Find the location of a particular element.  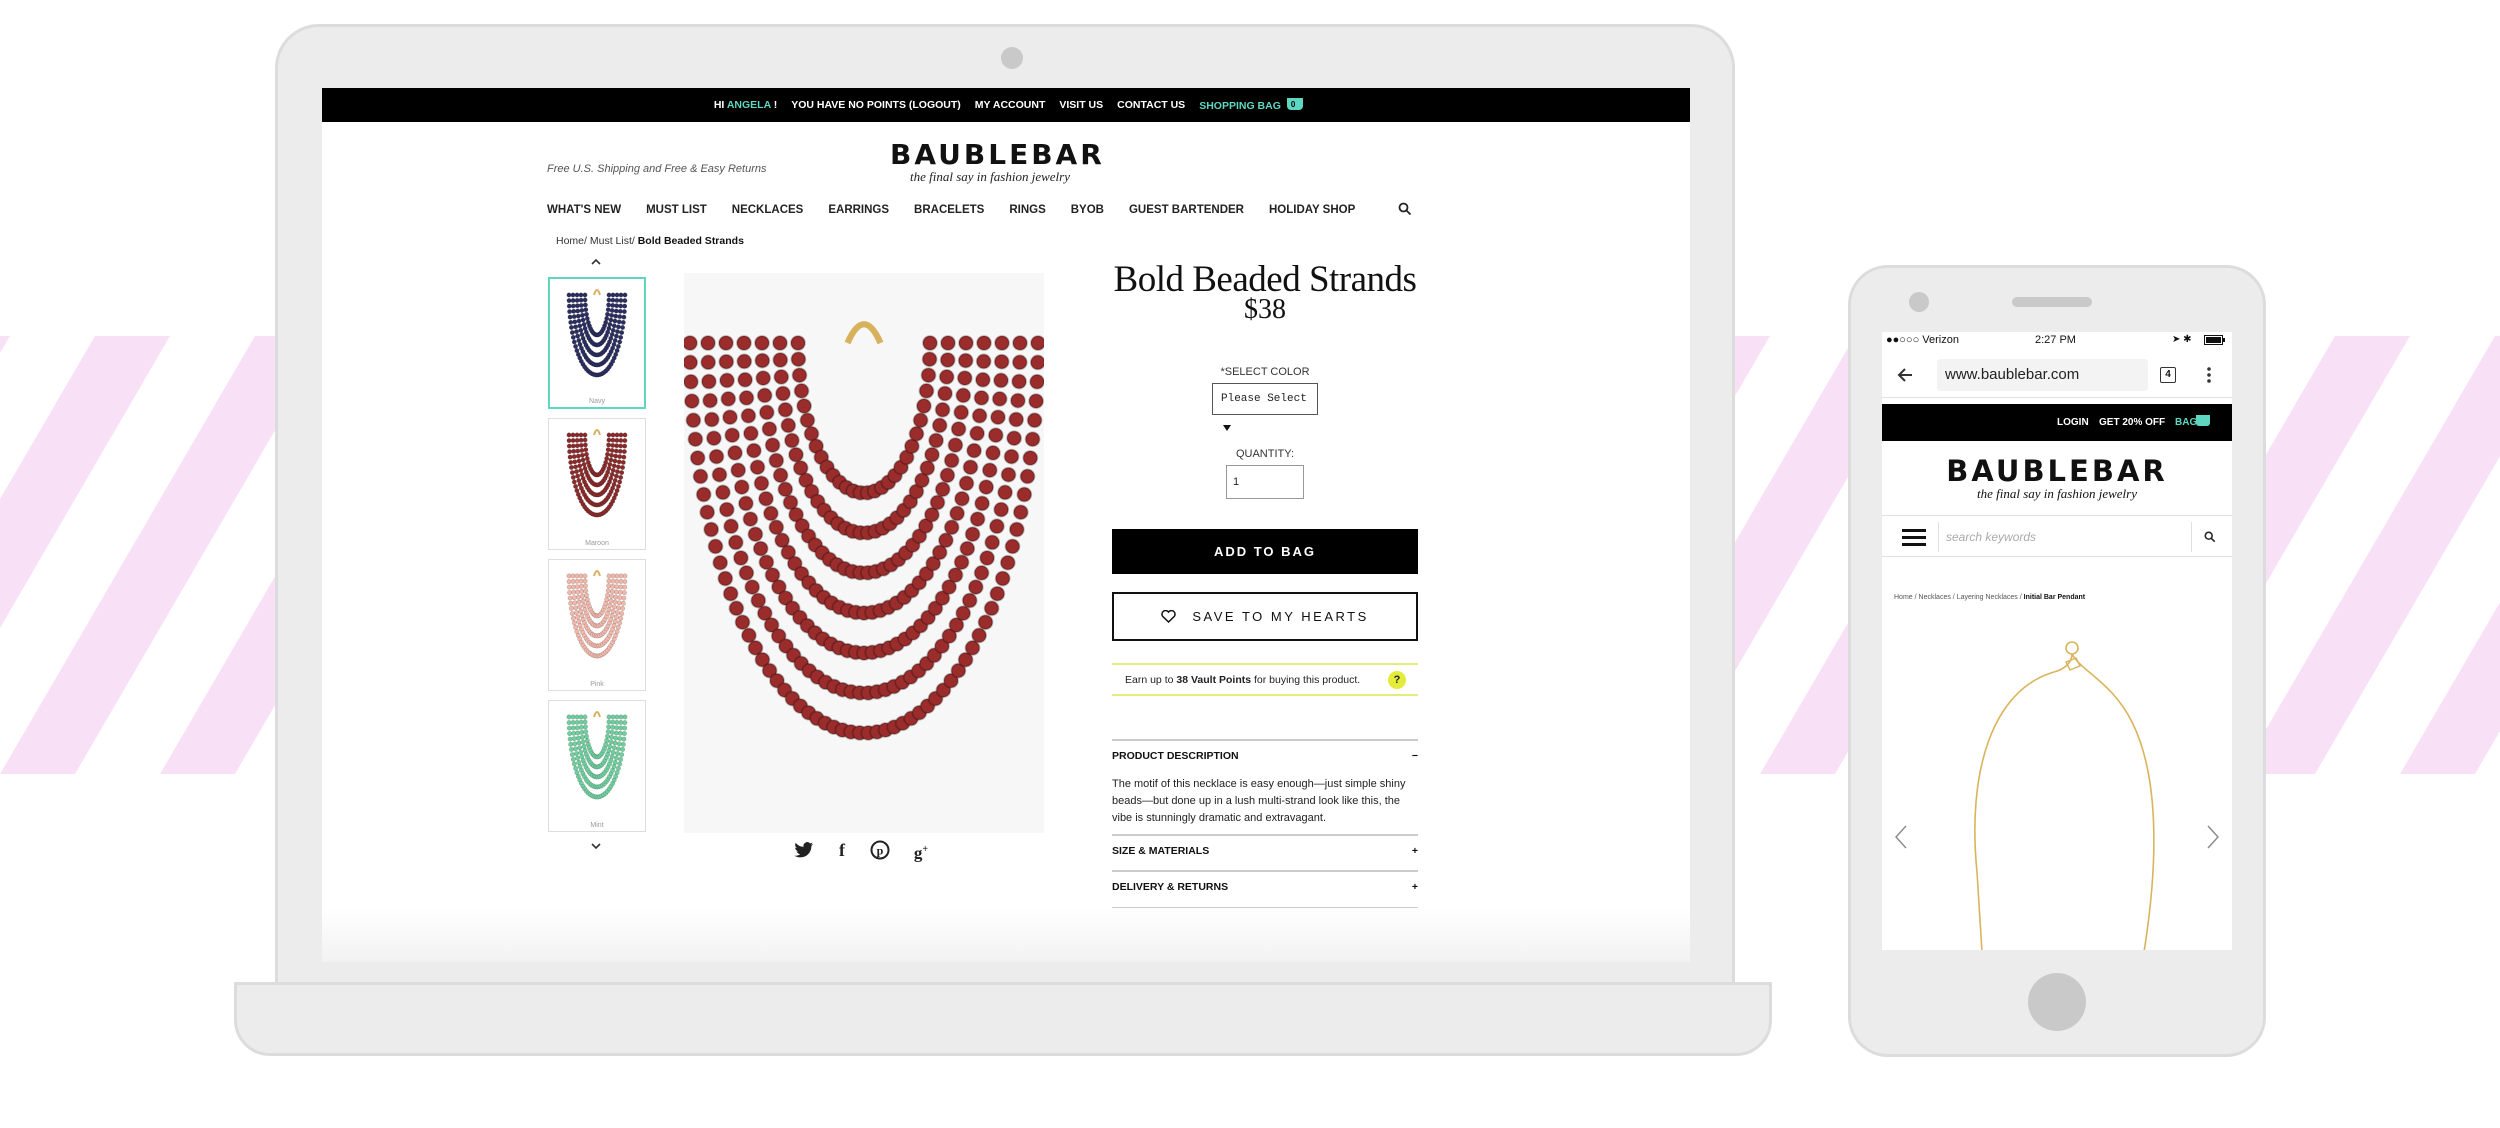

mobile-login-link: LOGIN is located at coordinates (2073, 422).